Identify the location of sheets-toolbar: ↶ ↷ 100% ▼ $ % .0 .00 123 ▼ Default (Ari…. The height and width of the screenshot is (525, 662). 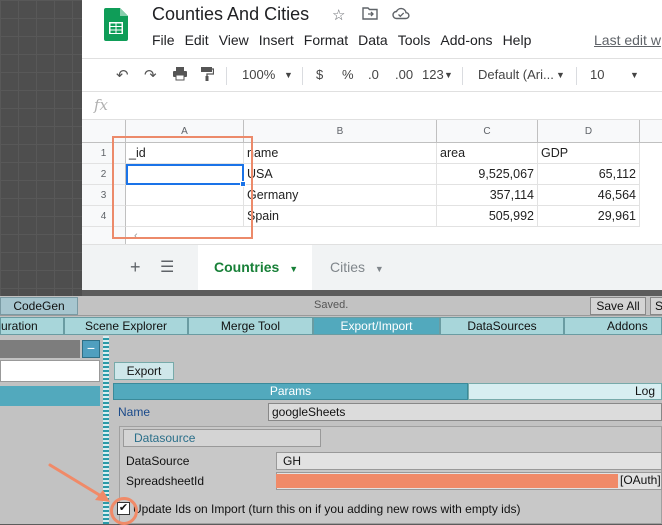
(372, 75).